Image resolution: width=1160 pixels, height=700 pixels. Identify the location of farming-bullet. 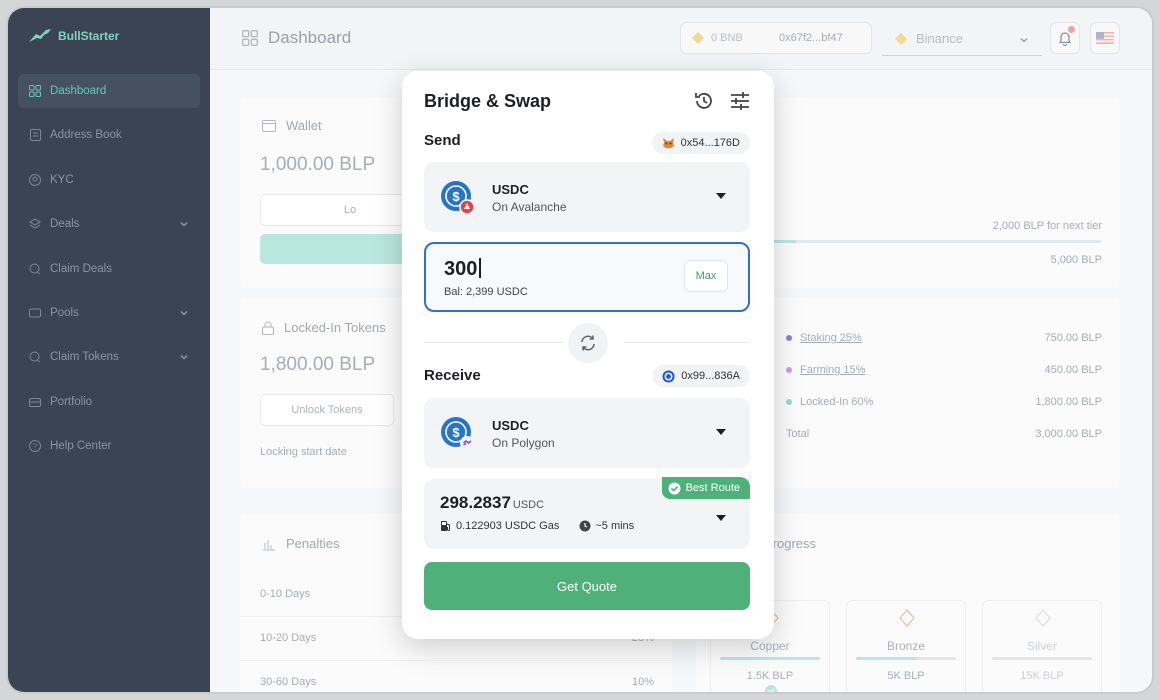
(789, 370).